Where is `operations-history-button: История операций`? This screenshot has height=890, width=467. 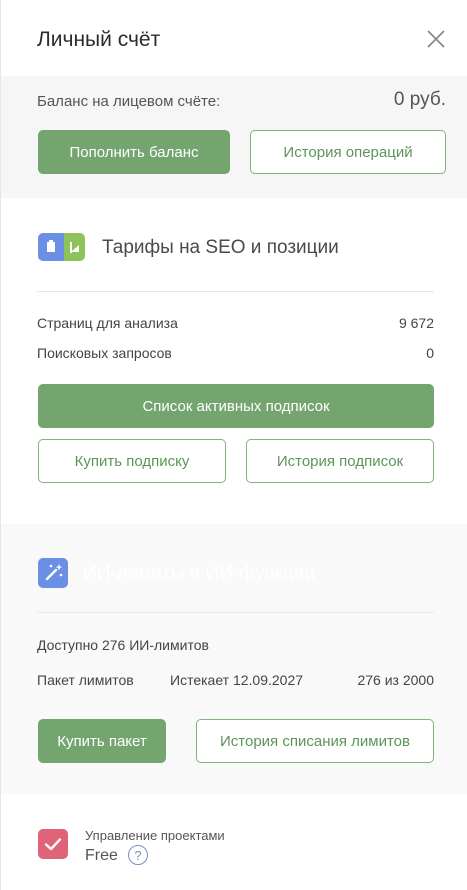
operations-history-button: История операций is located at coordinates (348, 152).